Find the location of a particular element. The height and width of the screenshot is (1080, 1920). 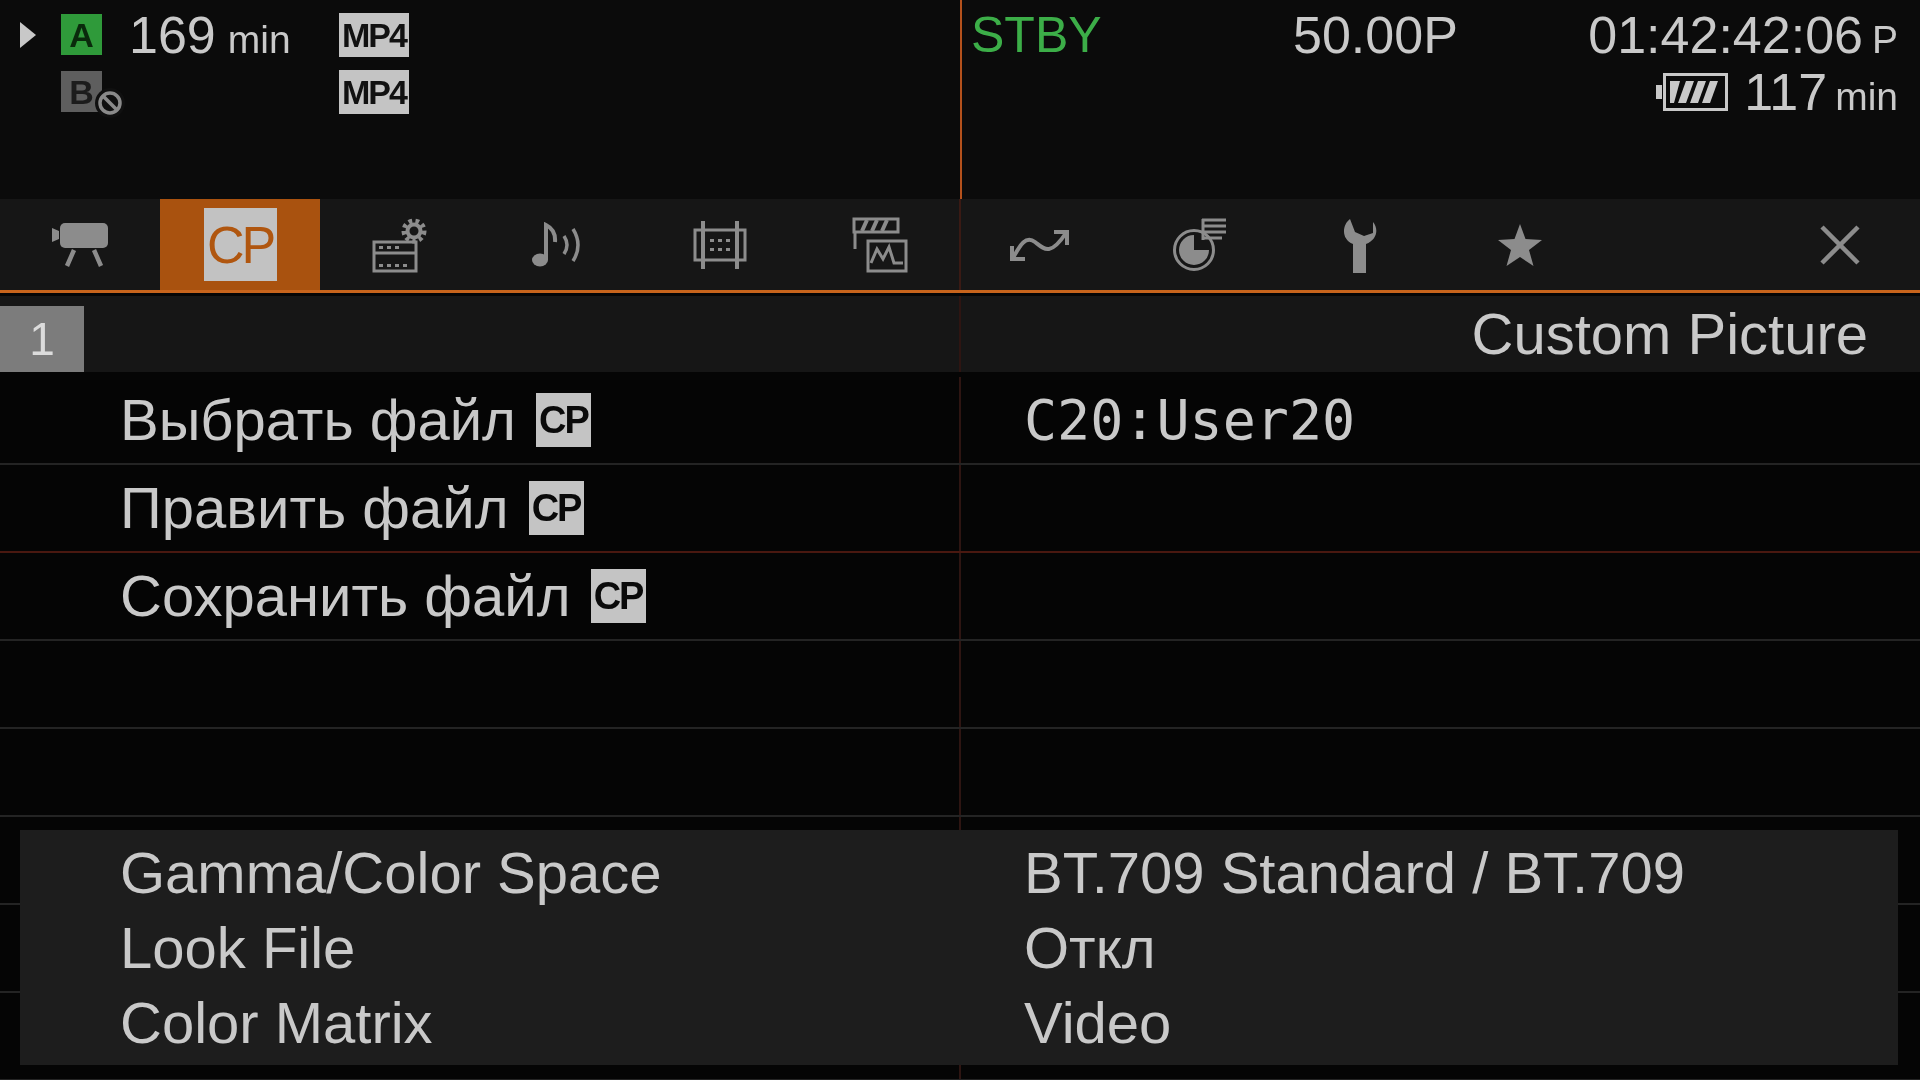

menu-row: Сохранить файл CP is located at coordinates (960, 597).